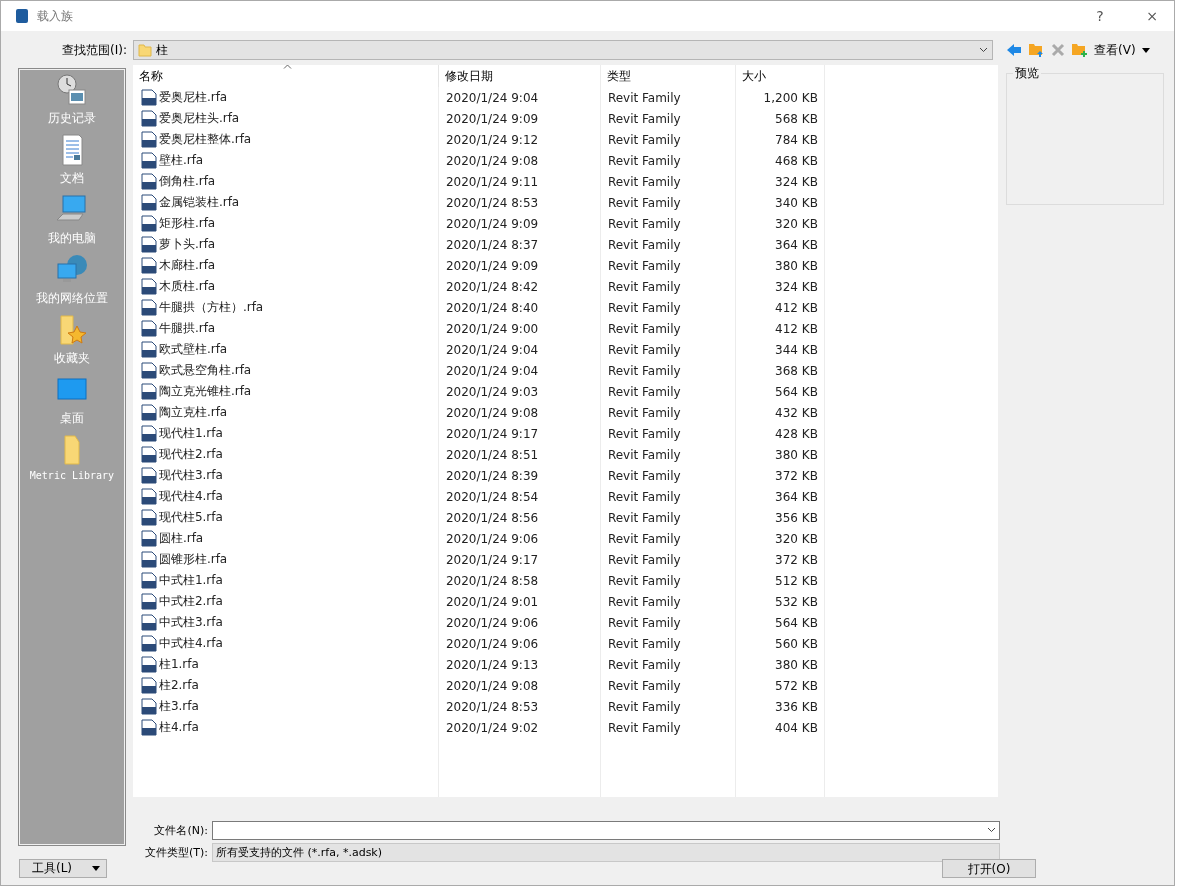 The height and width of the screenshot is (891, 1181). I want to click on file-name: 木质柱.rfa, so click(187, 286).